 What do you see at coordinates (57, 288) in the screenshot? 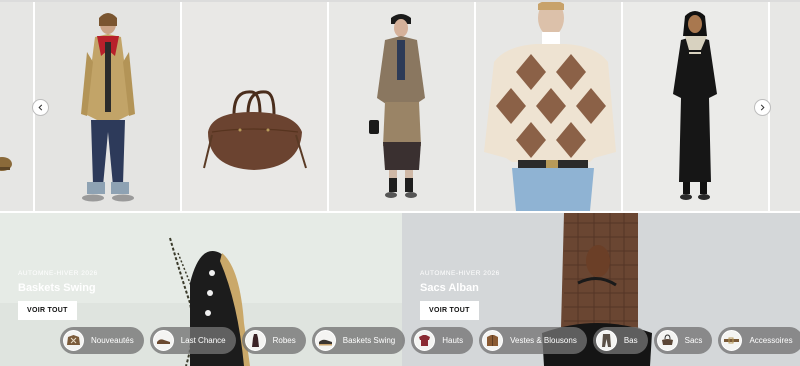
I see `banner-title: Baskets Swing` at bounding box center [57, 288].